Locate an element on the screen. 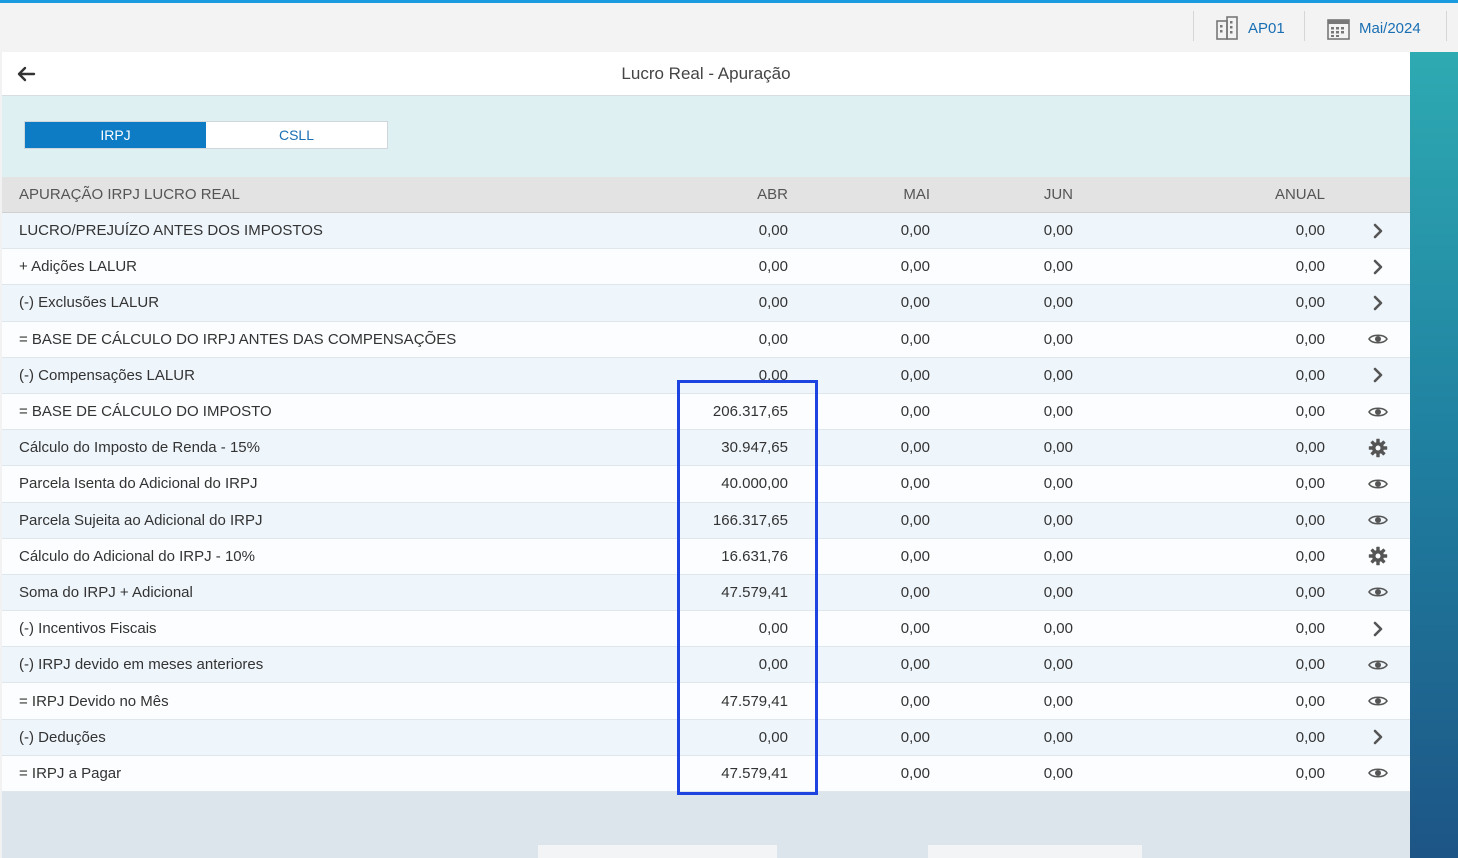 The height and width of the screenshot is (858, 1458). tab-bar: IRPJ CSLL is located at coordinates (206, 135).